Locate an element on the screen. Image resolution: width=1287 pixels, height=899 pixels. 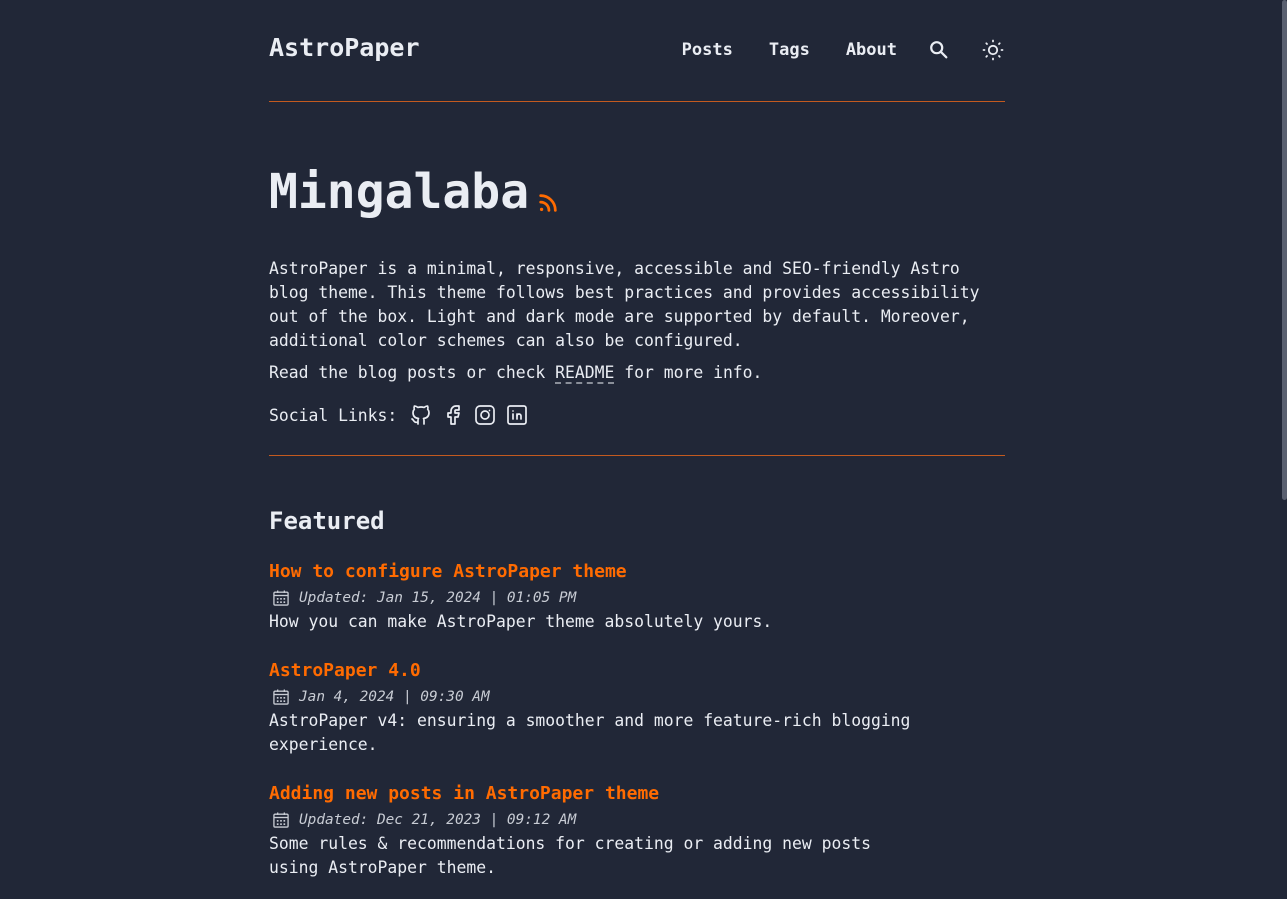
scrollbar is located at coordinates (1284, 250).